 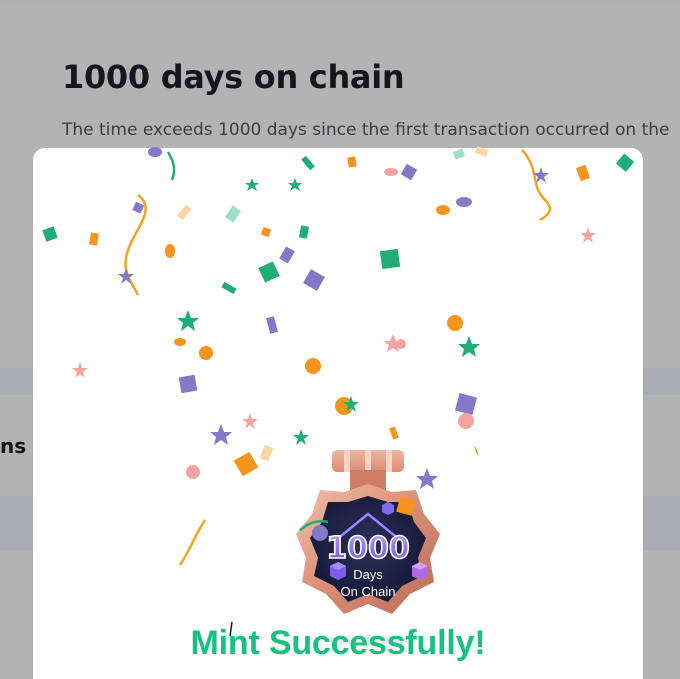 I want to click on mint-success-message: Mint Successfully!, so click(x=338, y=643).